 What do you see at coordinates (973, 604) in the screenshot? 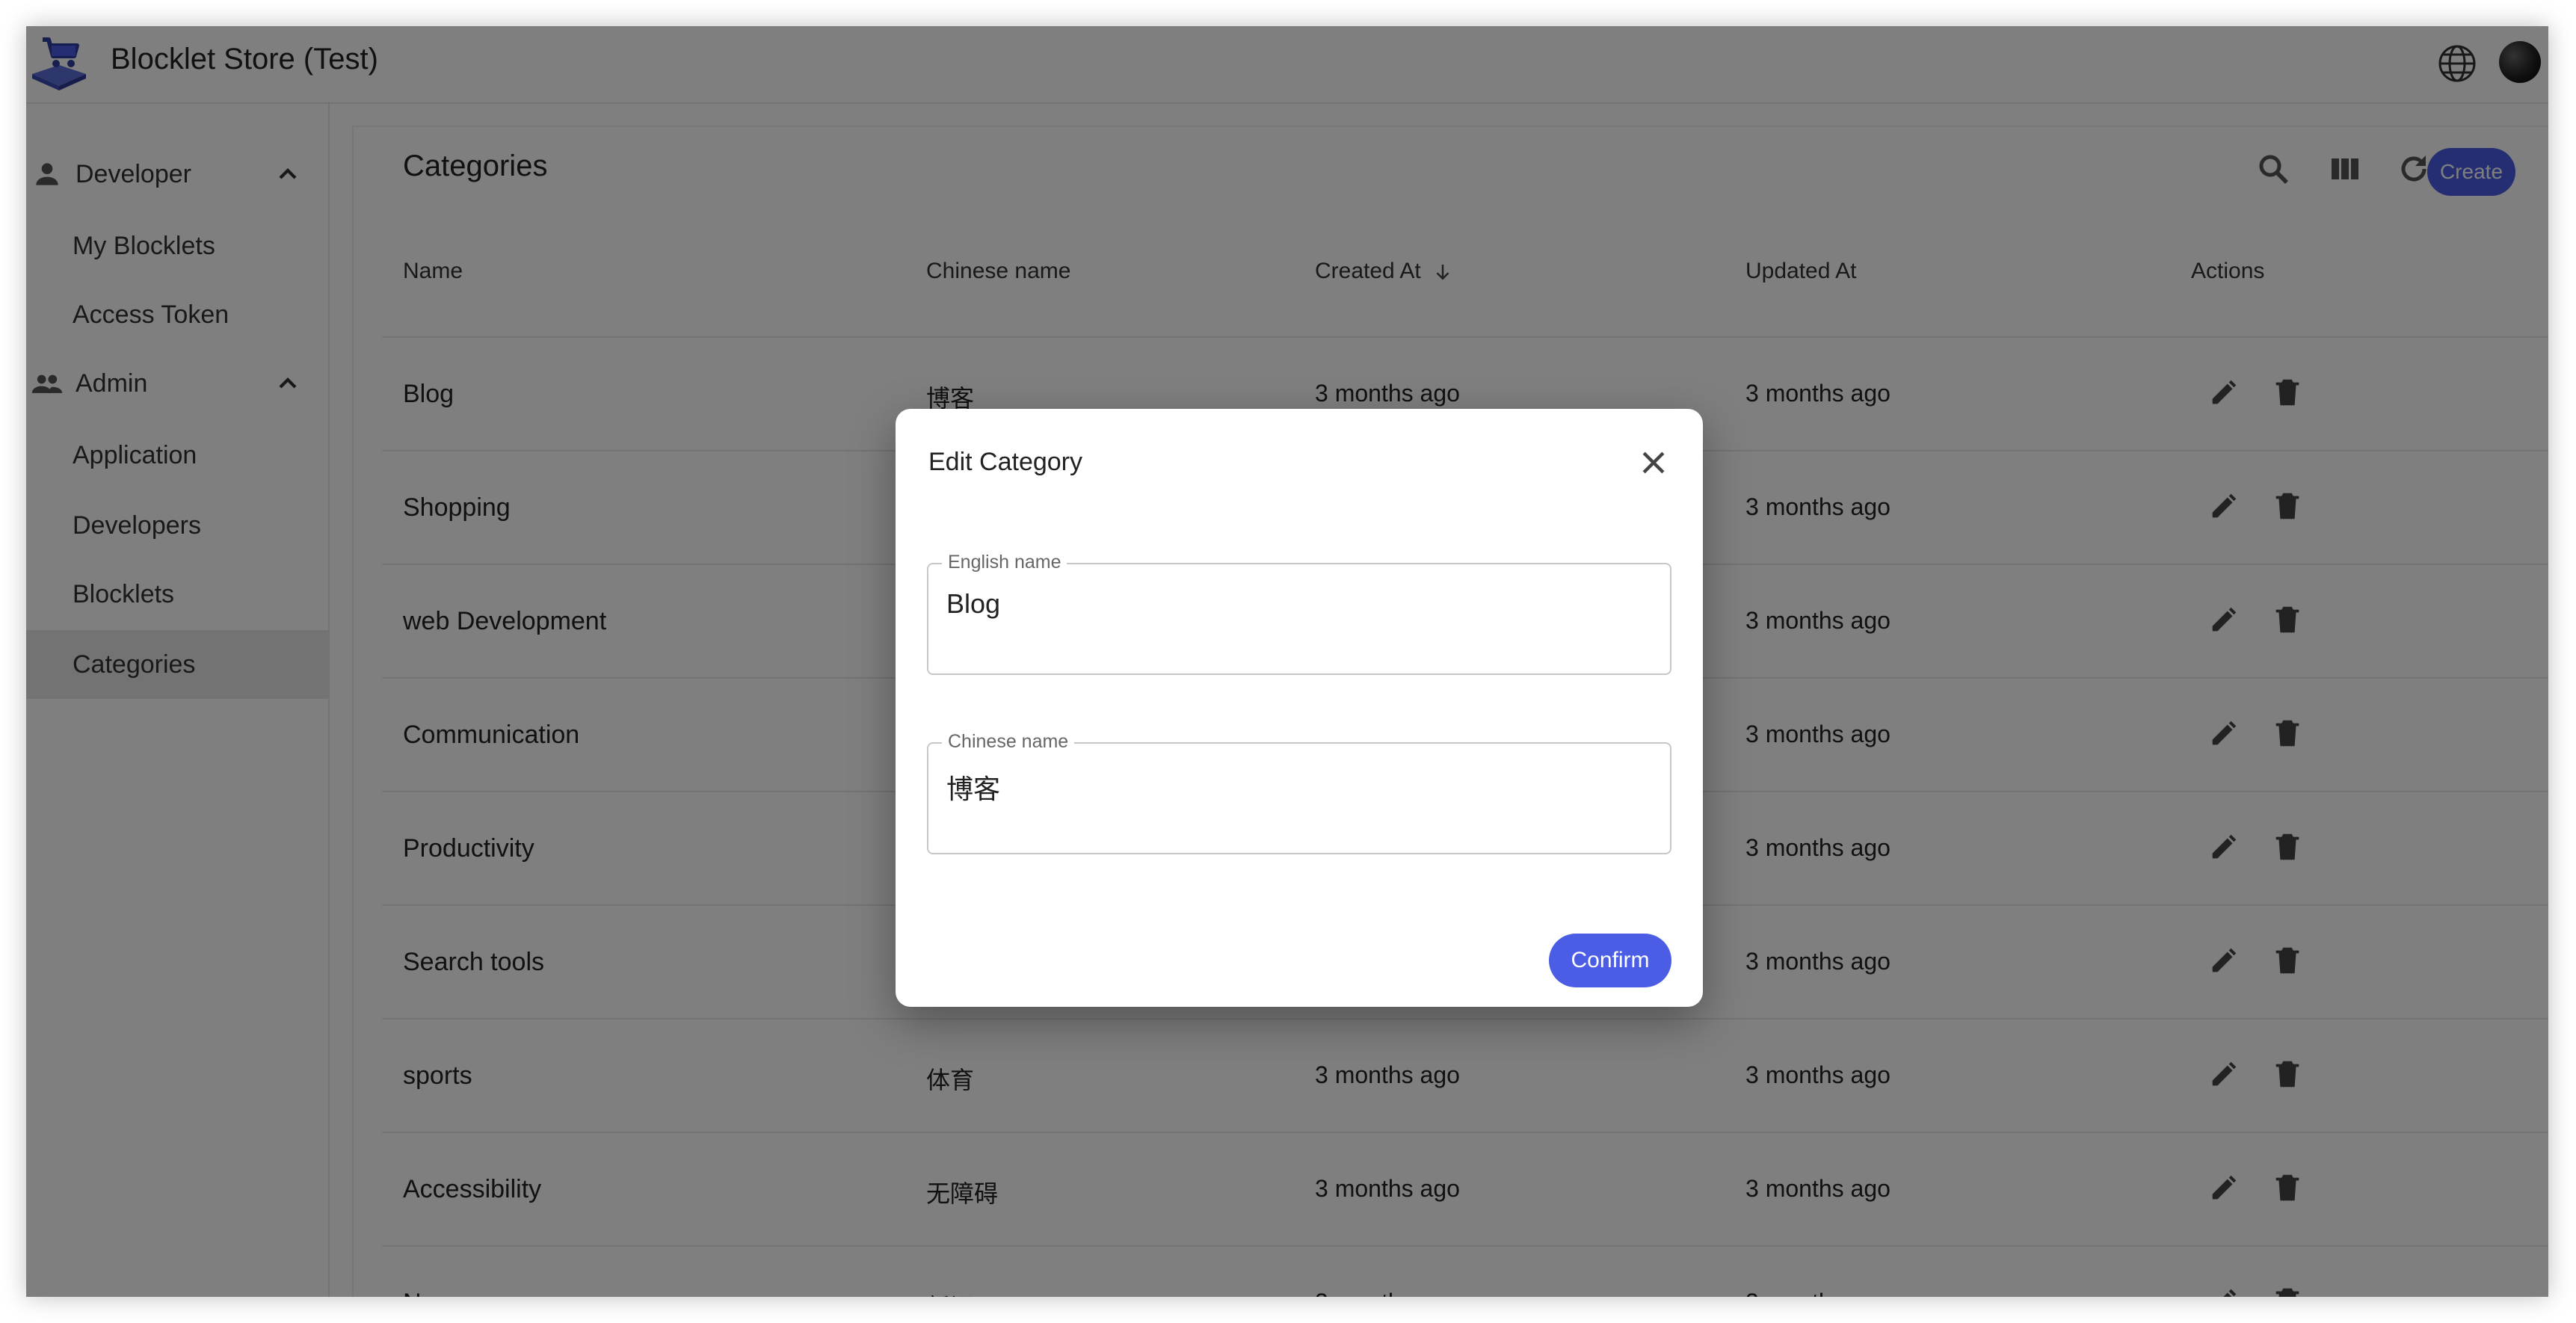
I see `english-name-value: Blog` at bounding box center [973, 604].